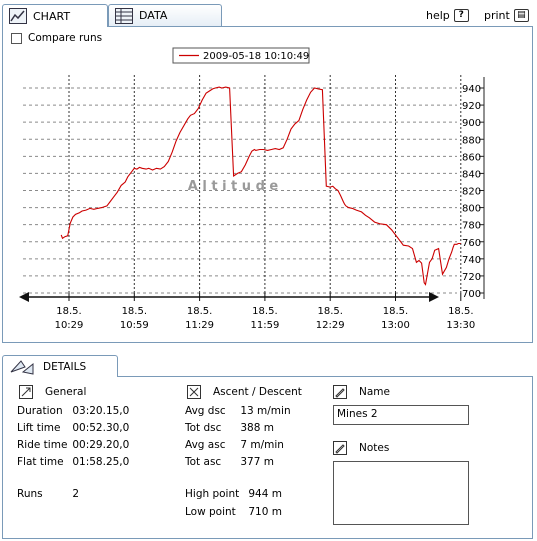 The height and width of the screenshot is (541, 537). What do you see at coordinates (268, 13) in the screenshot?
I see `top-tab-strip: CHART DATA help ? print ▤` at bounding box center [268, 13].